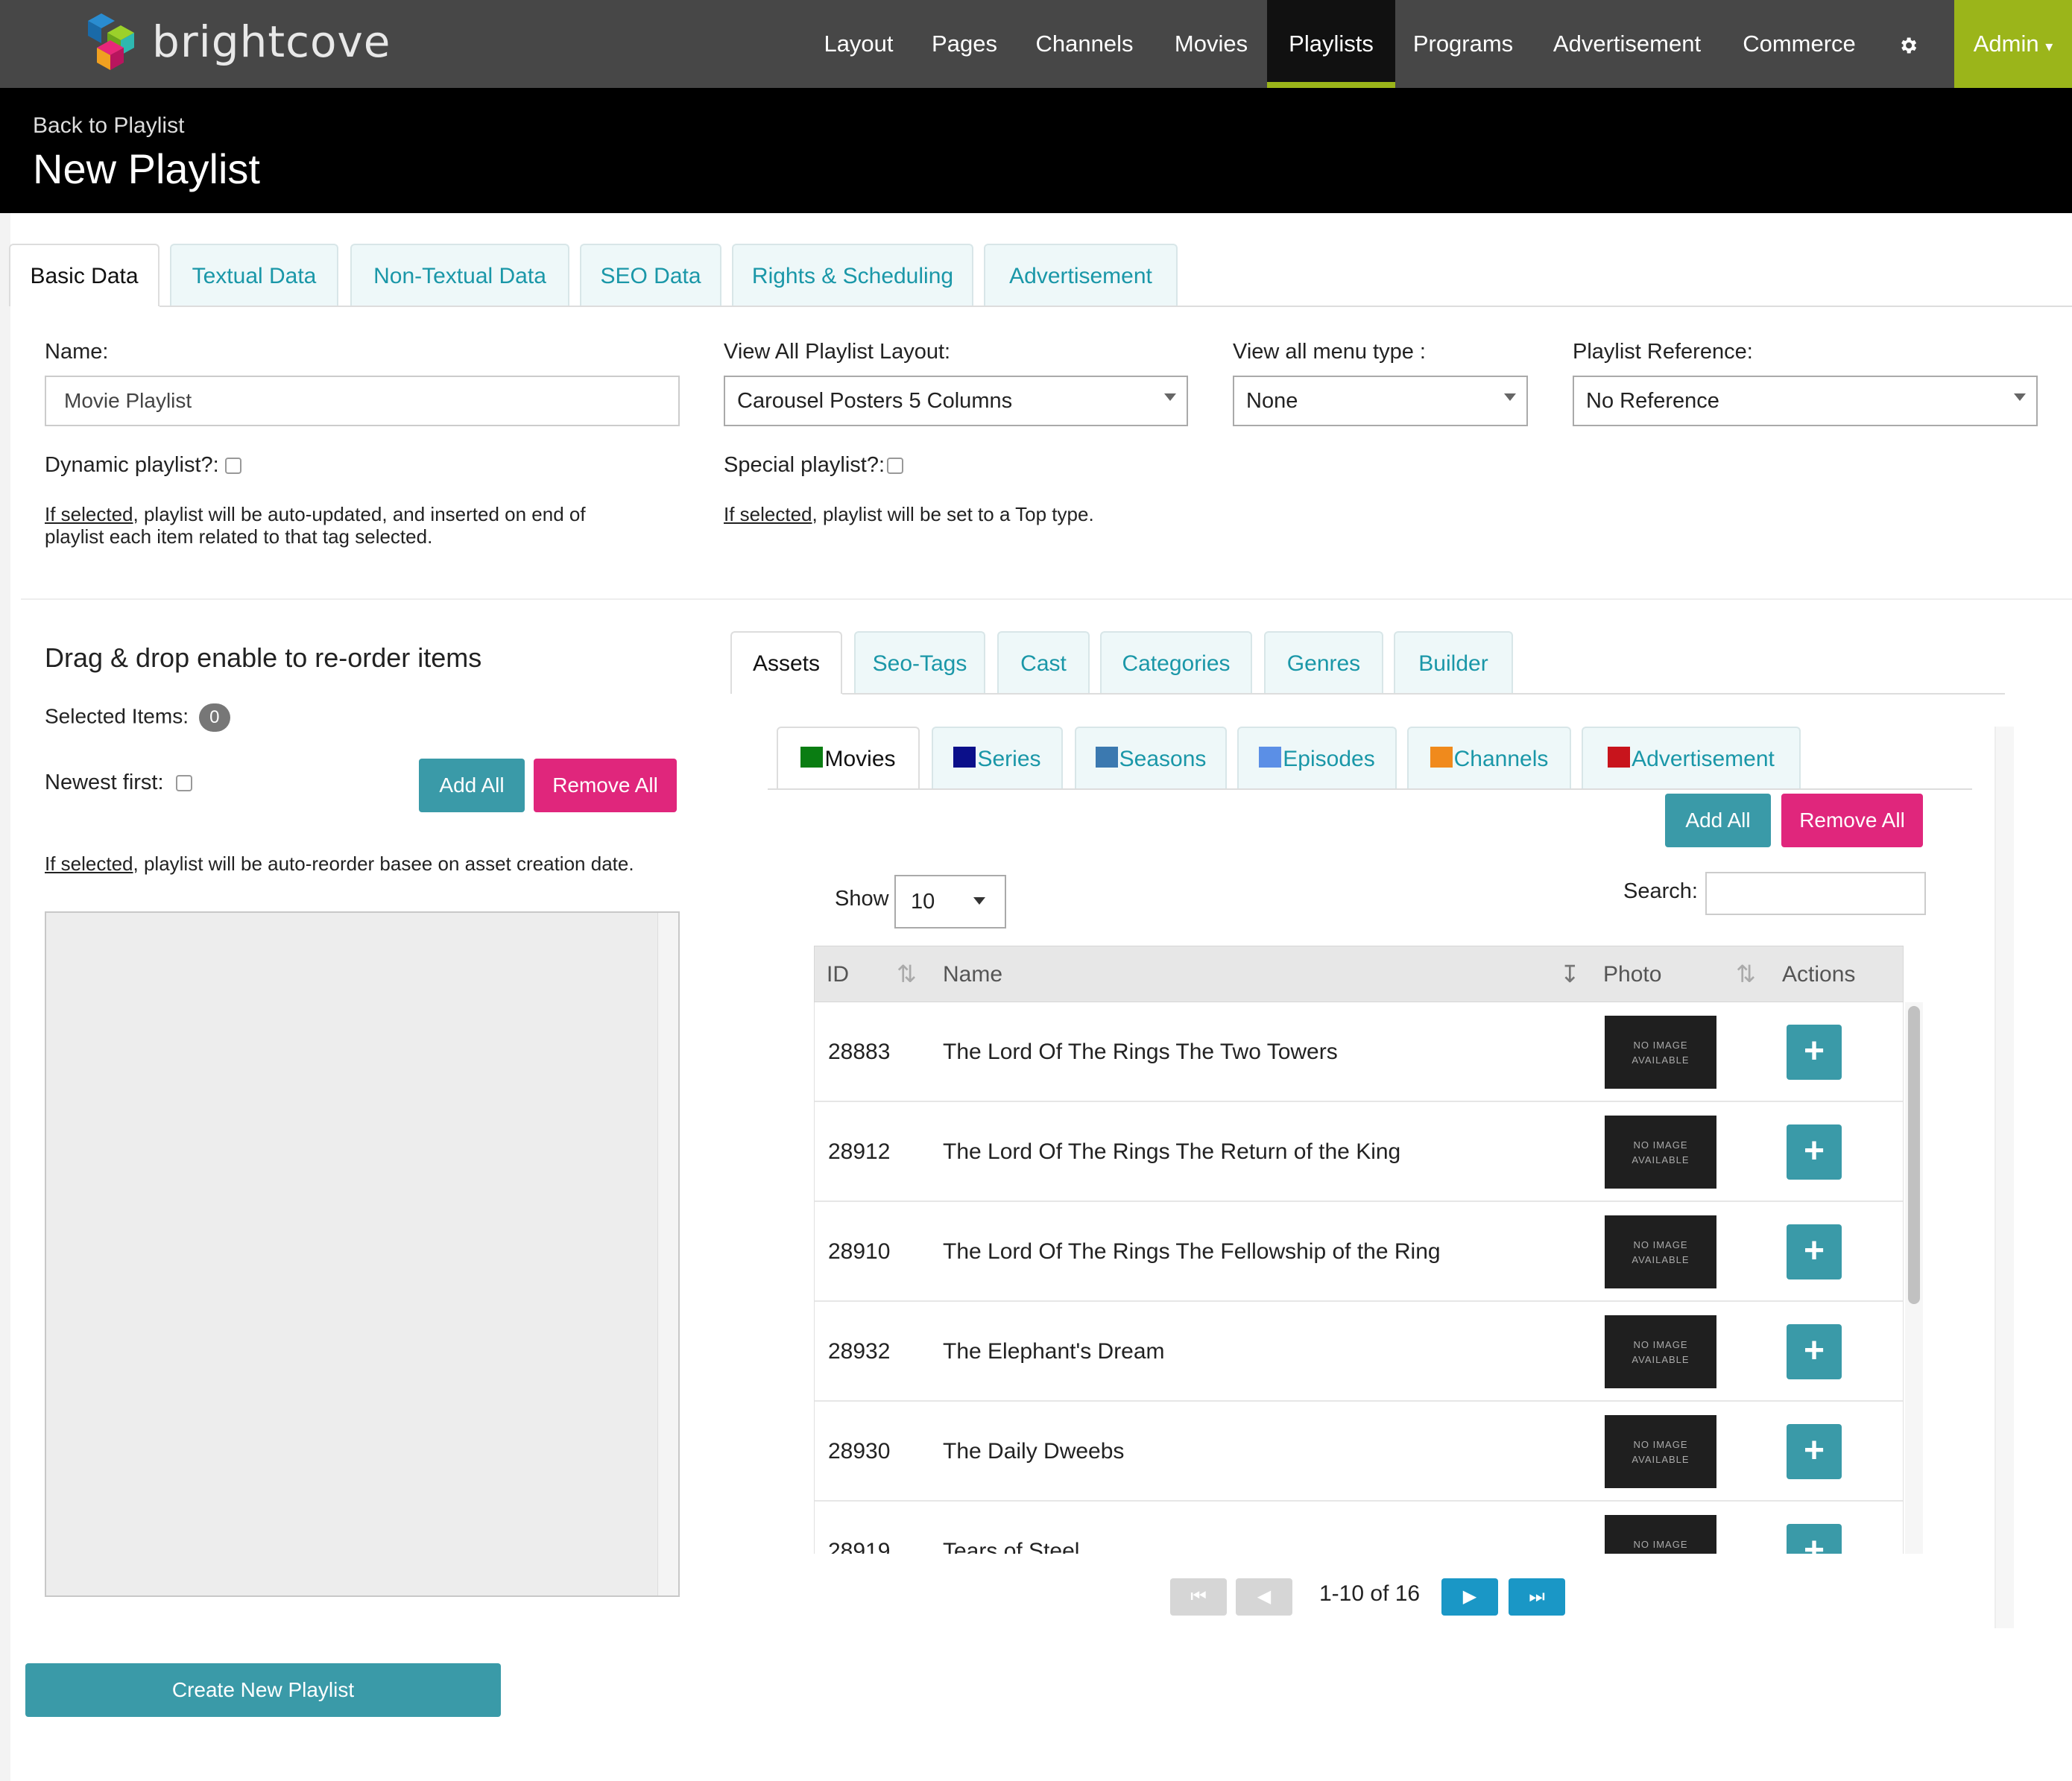  I want to click on special-playlist-label: Special playlist?:, so click(805, 465).